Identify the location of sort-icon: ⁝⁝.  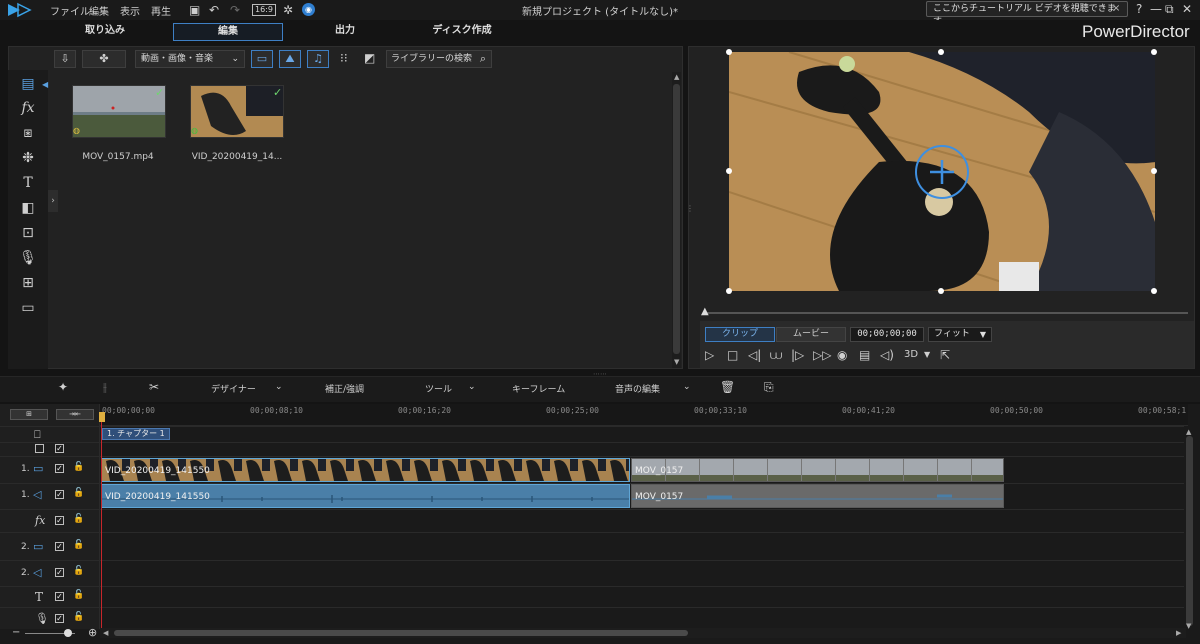
(344, 58).